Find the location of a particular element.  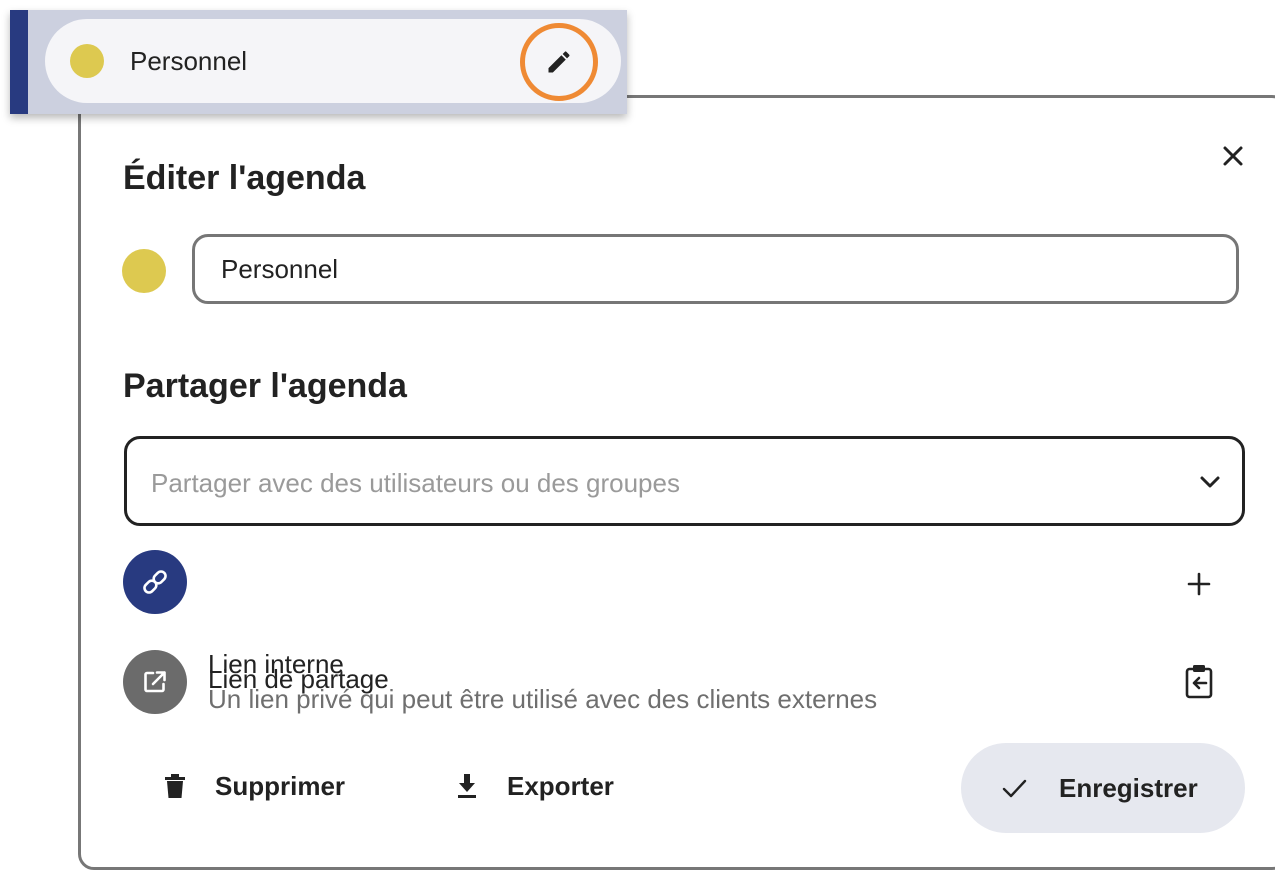

chevron-down-icon is located at coordinates (1210, 482).